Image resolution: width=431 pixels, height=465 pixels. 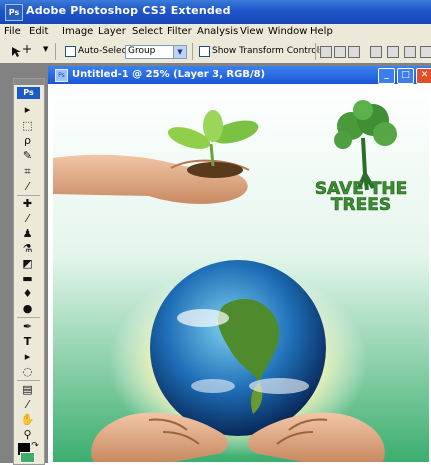 What do you see at coordinates (179, 31) in the screenshot?
I see `menu-filter: Filter` at bounding box center [179, 31].